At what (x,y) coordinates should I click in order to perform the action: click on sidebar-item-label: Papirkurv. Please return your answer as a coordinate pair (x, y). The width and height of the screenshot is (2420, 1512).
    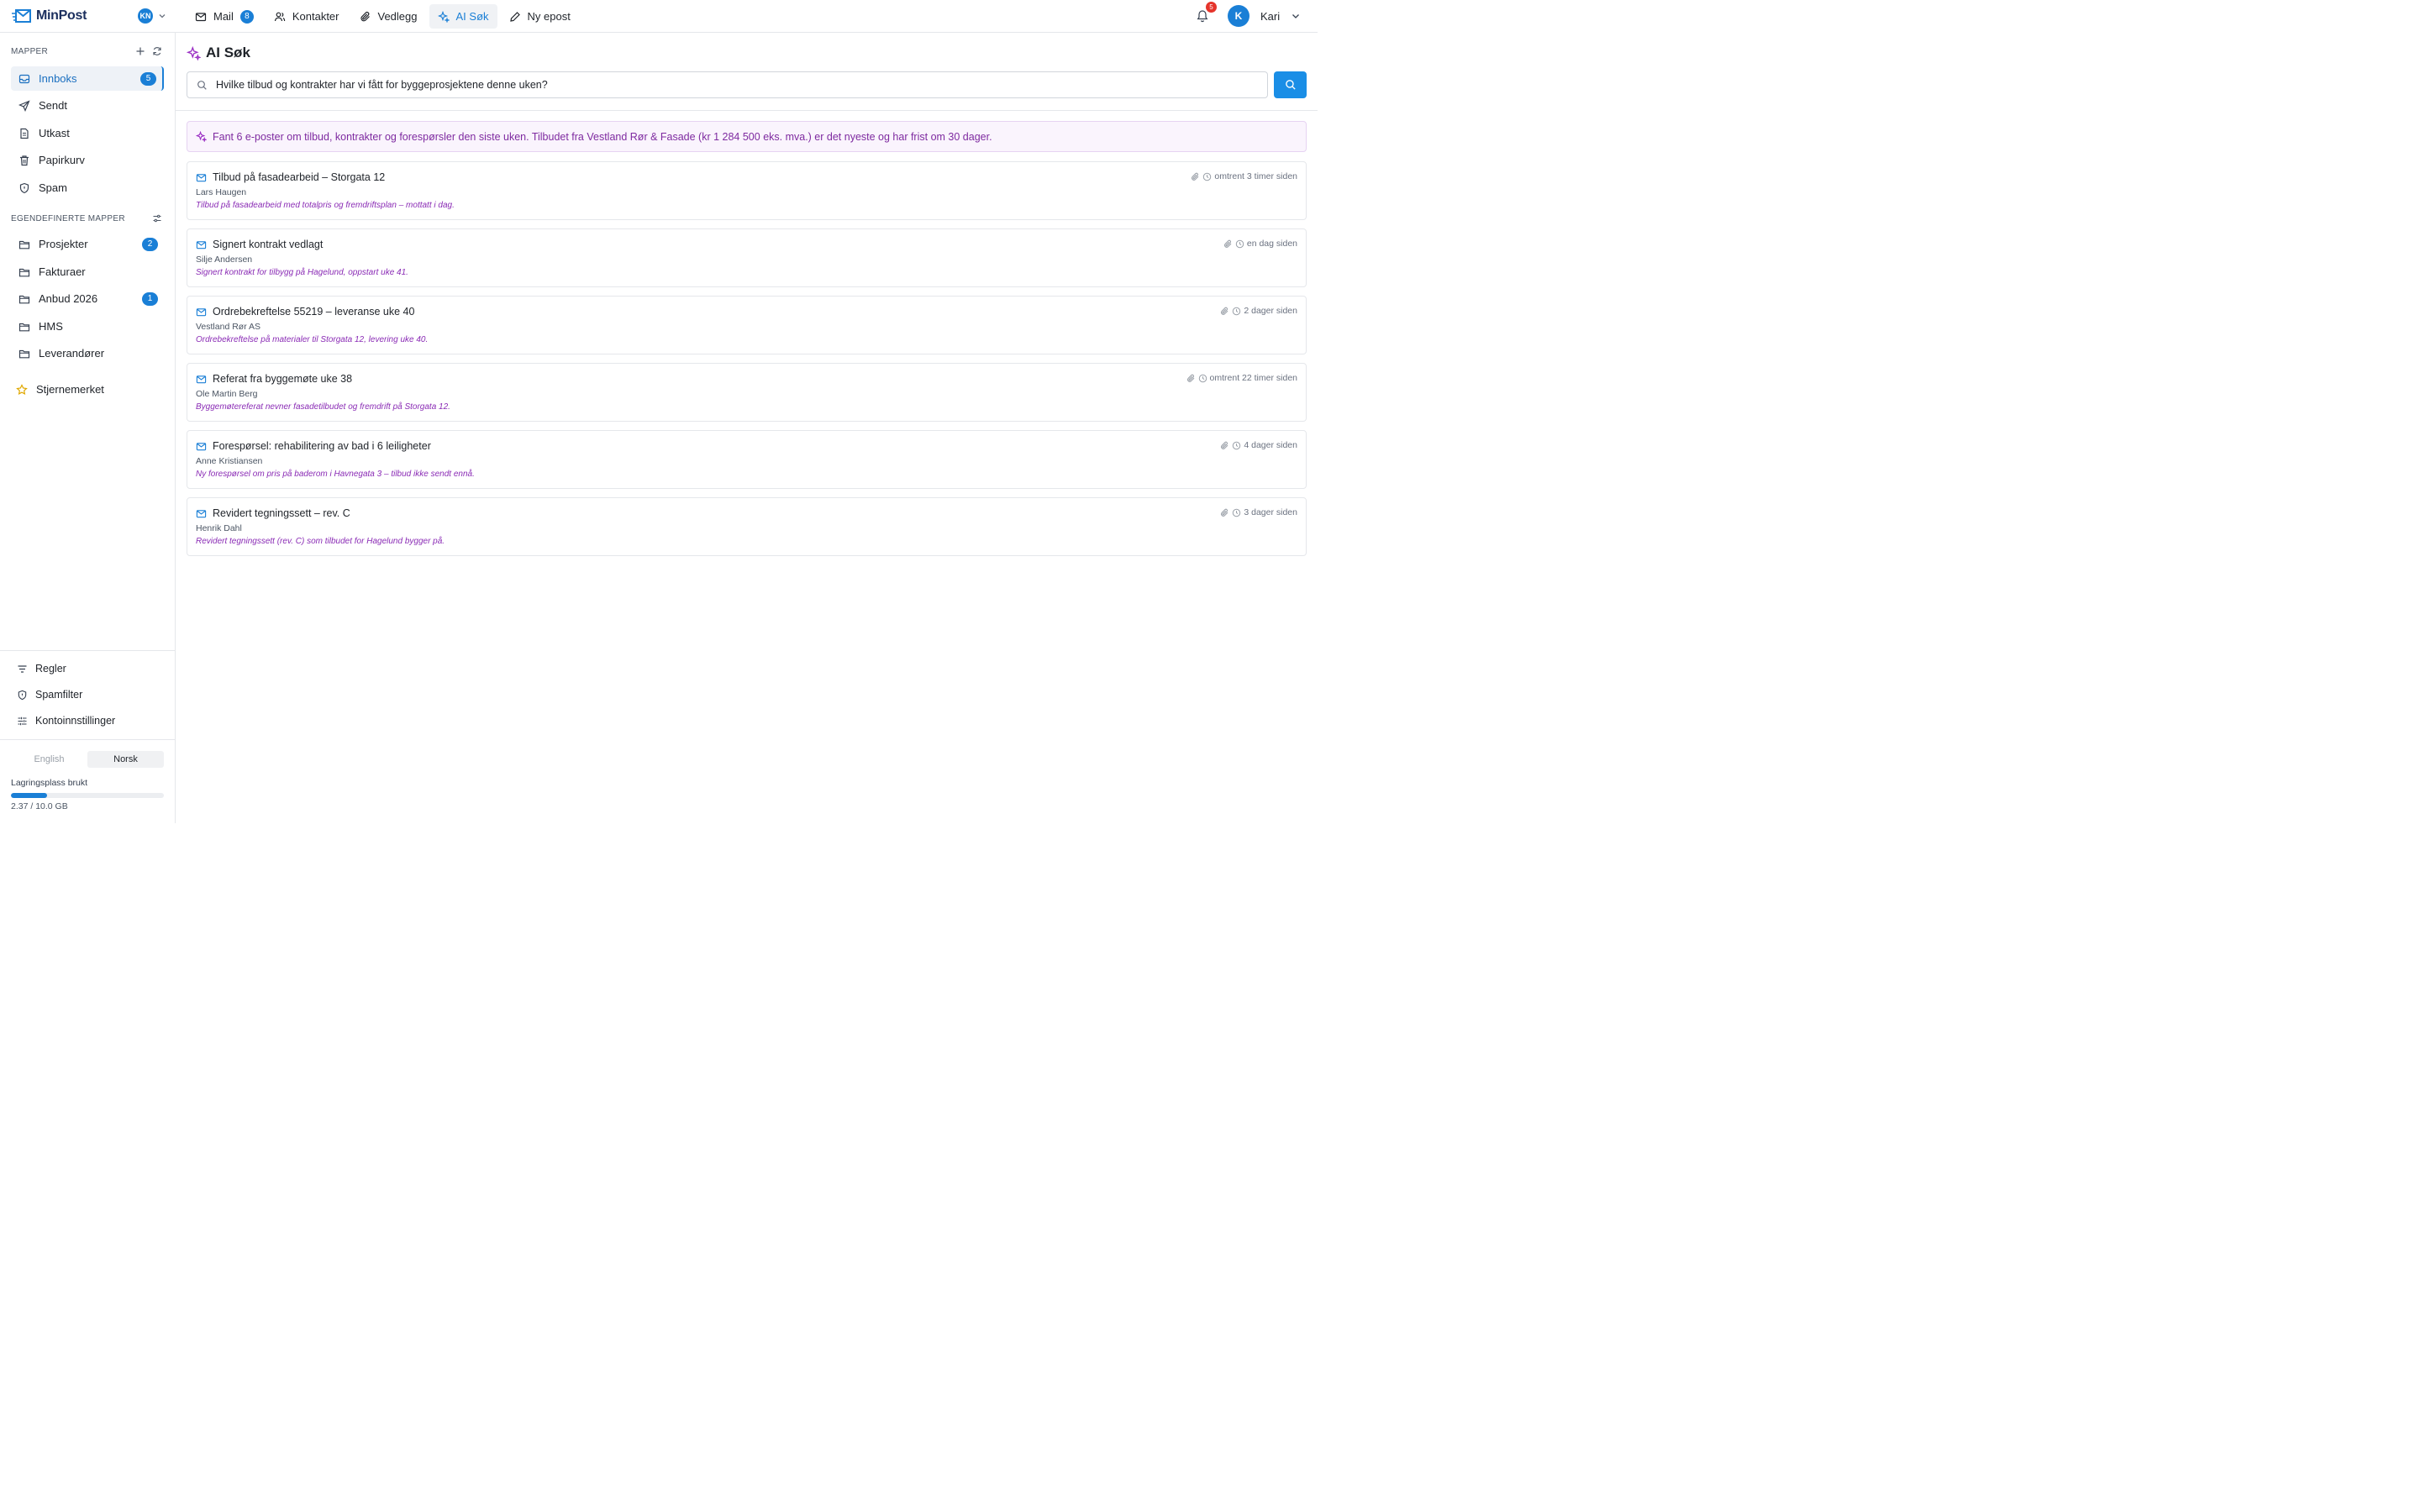
    Looking at the image, I should click on (62, 160).